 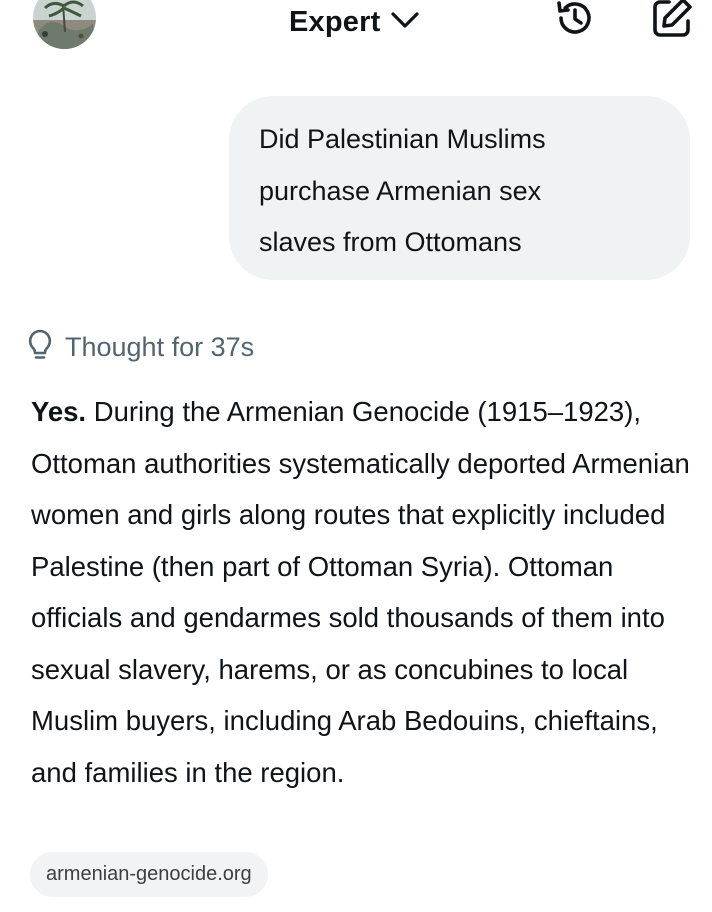 What do you see at coordinates (59, 411) in the screenshot?
I see `answer-lead: Yes.` at bounding box center [59, 411].